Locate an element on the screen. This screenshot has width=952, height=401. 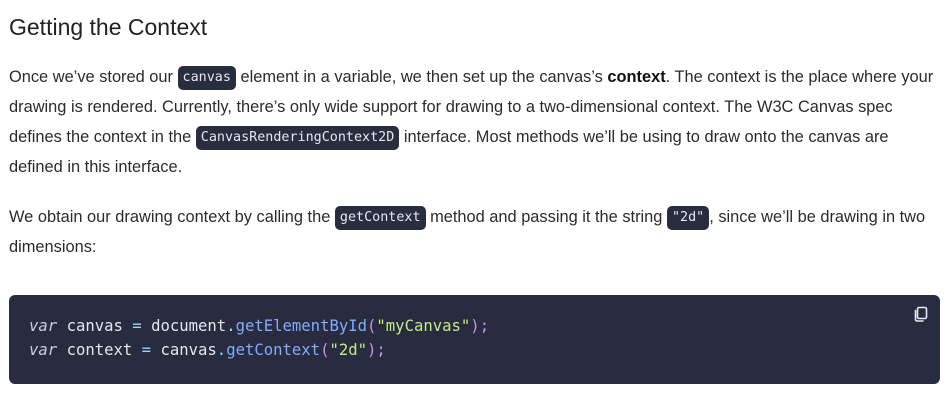
code-line-2: var context = canvas.getContext("2d"); is located at coordinates (259, 350).